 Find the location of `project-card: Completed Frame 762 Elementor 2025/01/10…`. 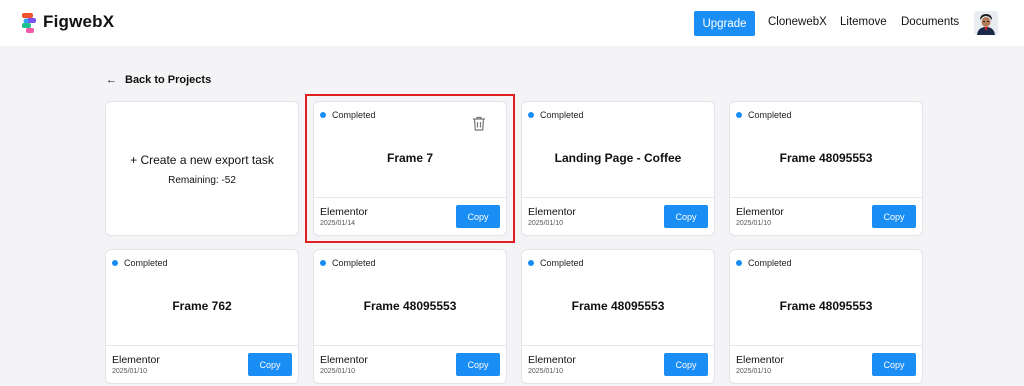

project-card: Completed Frame 762 Elementor 2025/01/10… is located at coordinates (202, 316).